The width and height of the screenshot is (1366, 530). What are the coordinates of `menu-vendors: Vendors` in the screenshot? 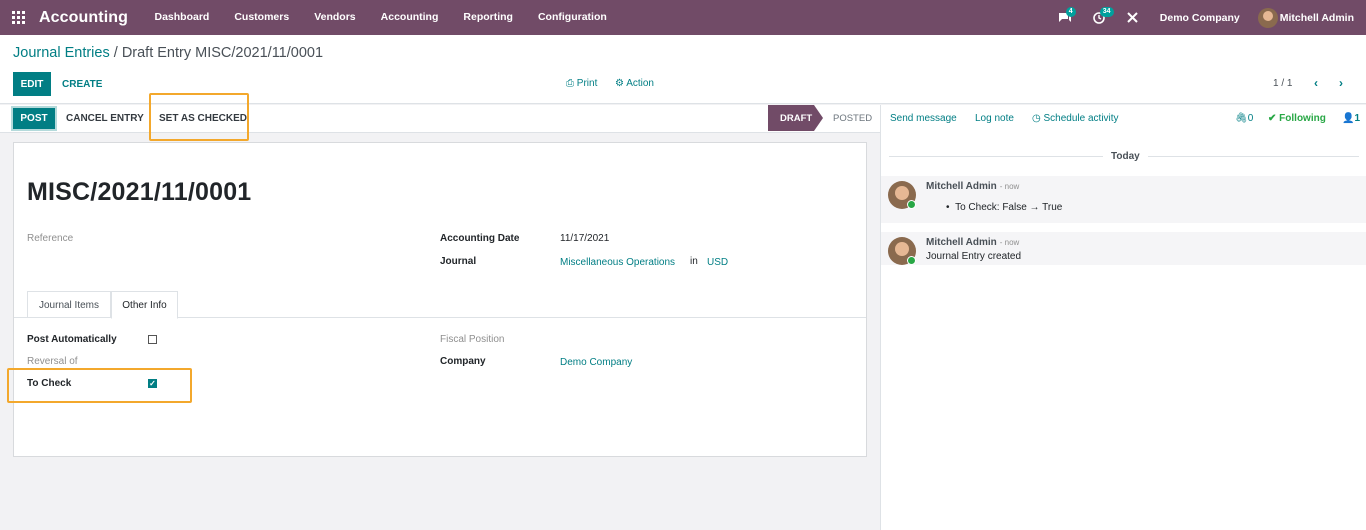 It's located at (335, 17).